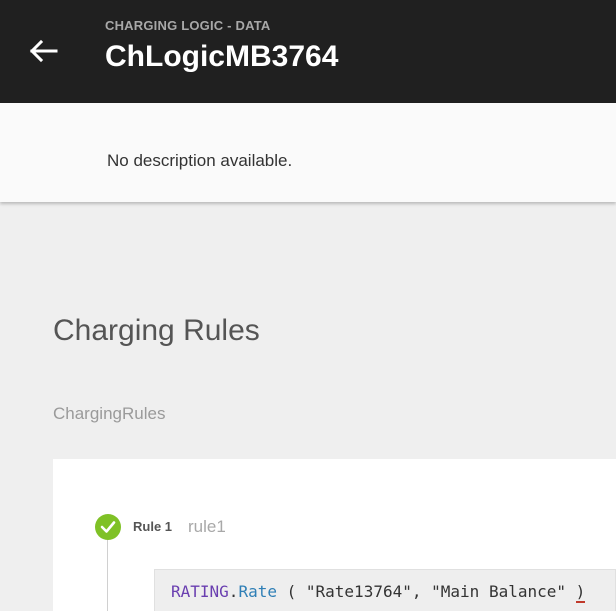 The height and width of the screenshot is (611, 616). What do you see at coordinates (156, 330) in the screenshot?
I see `section-title: Charging Rules` at bounding box center [156, 330].